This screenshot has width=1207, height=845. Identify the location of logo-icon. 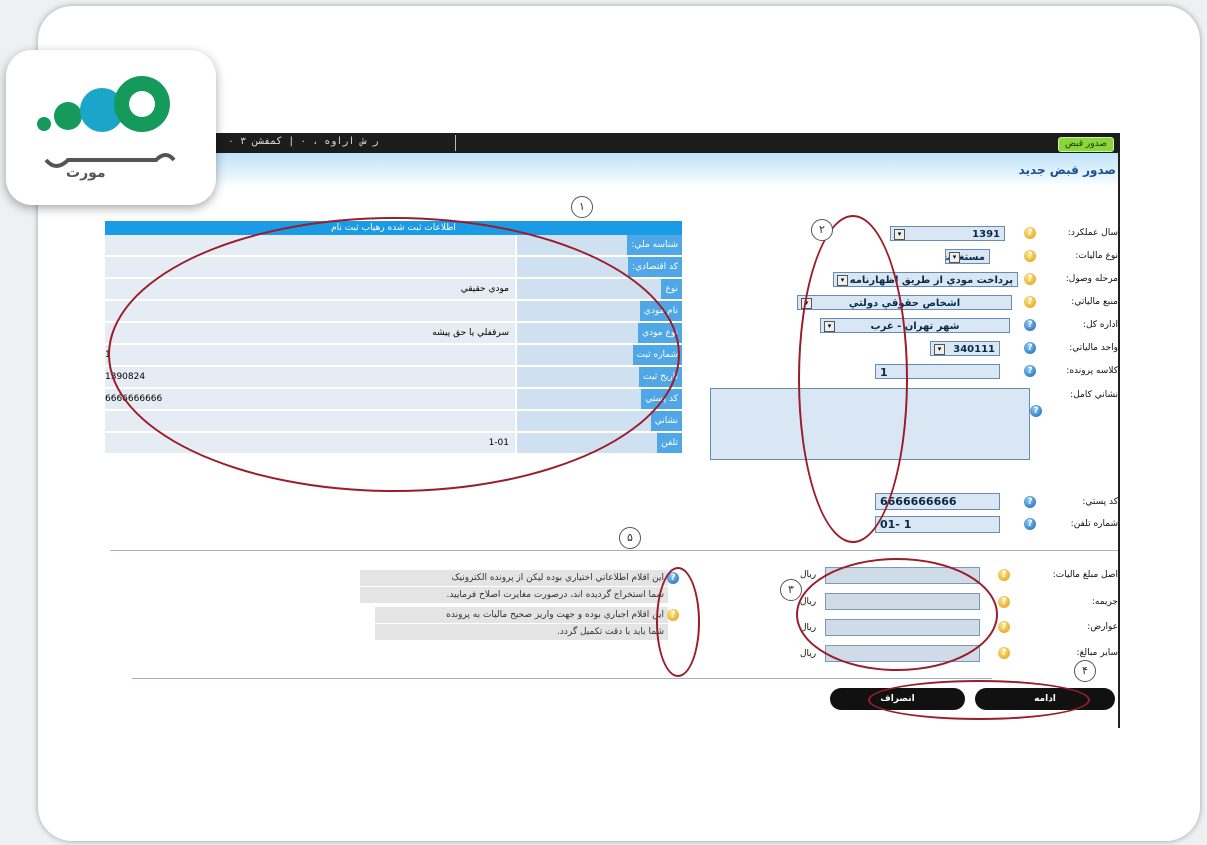
(106, 122).